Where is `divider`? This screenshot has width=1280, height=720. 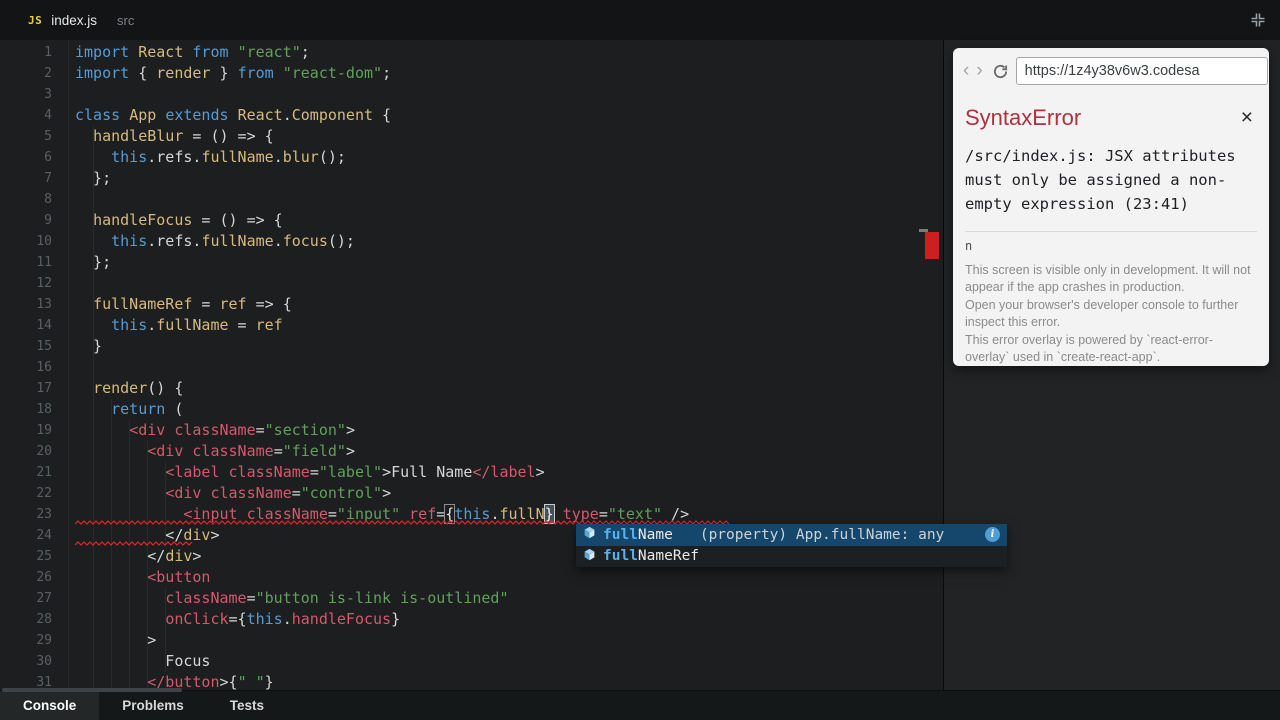 divider is located at coordinates (1111, 231).